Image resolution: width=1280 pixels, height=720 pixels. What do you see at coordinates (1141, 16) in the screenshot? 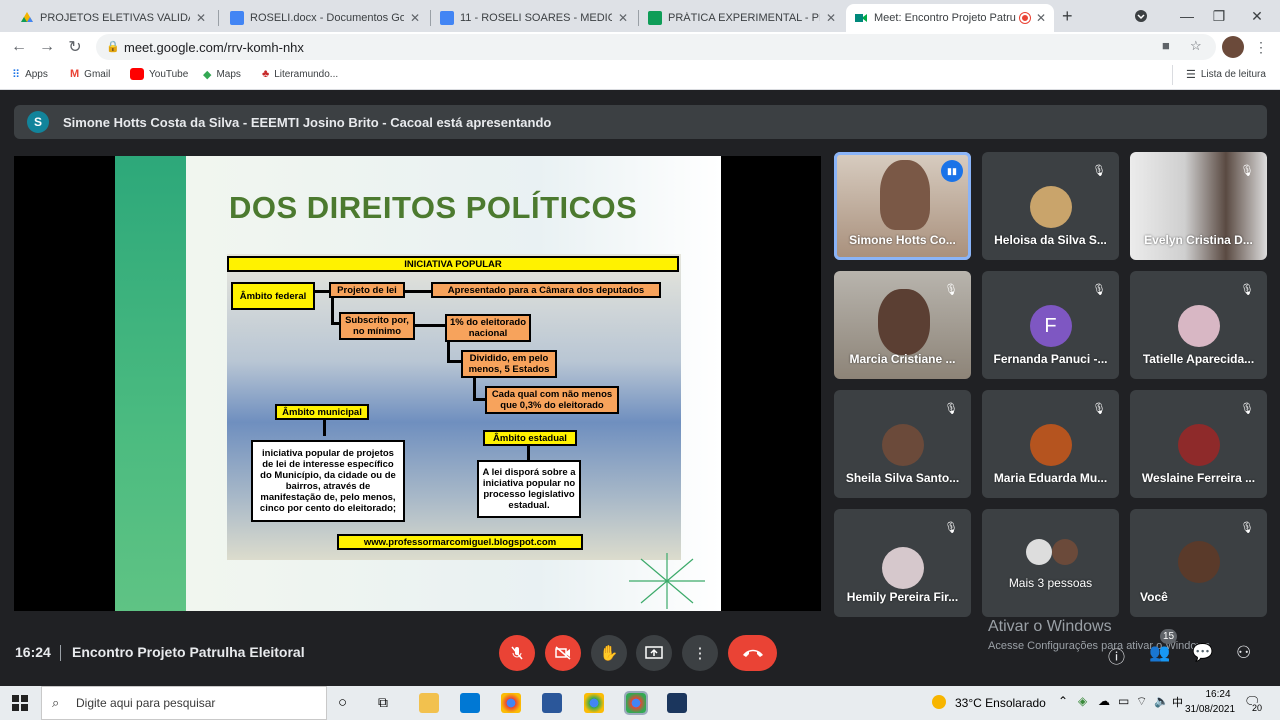
I see `tab-search-icon` at bounding box center [1141, 16].